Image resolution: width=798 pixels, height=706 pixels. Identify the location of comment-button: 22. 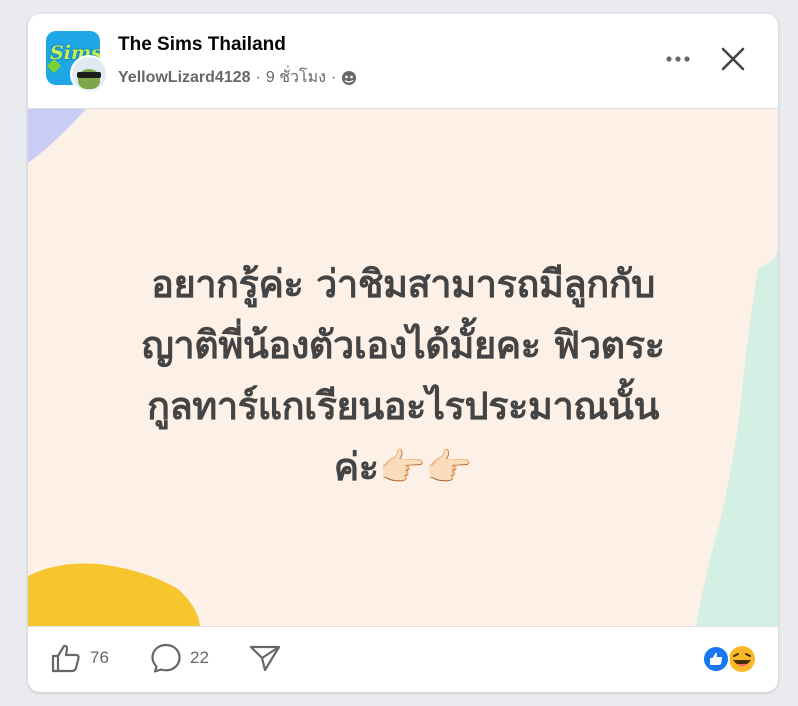
(179, 658).